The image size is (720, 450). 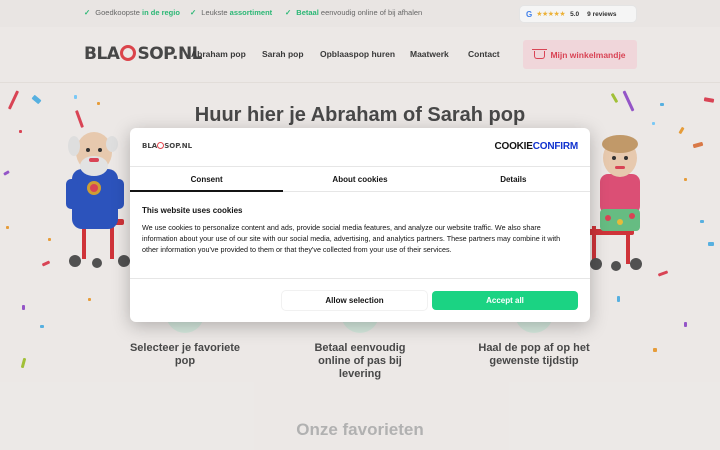 I want to click on cookie-tabs: Consent About cookies Details, so click(x=360, y=179).